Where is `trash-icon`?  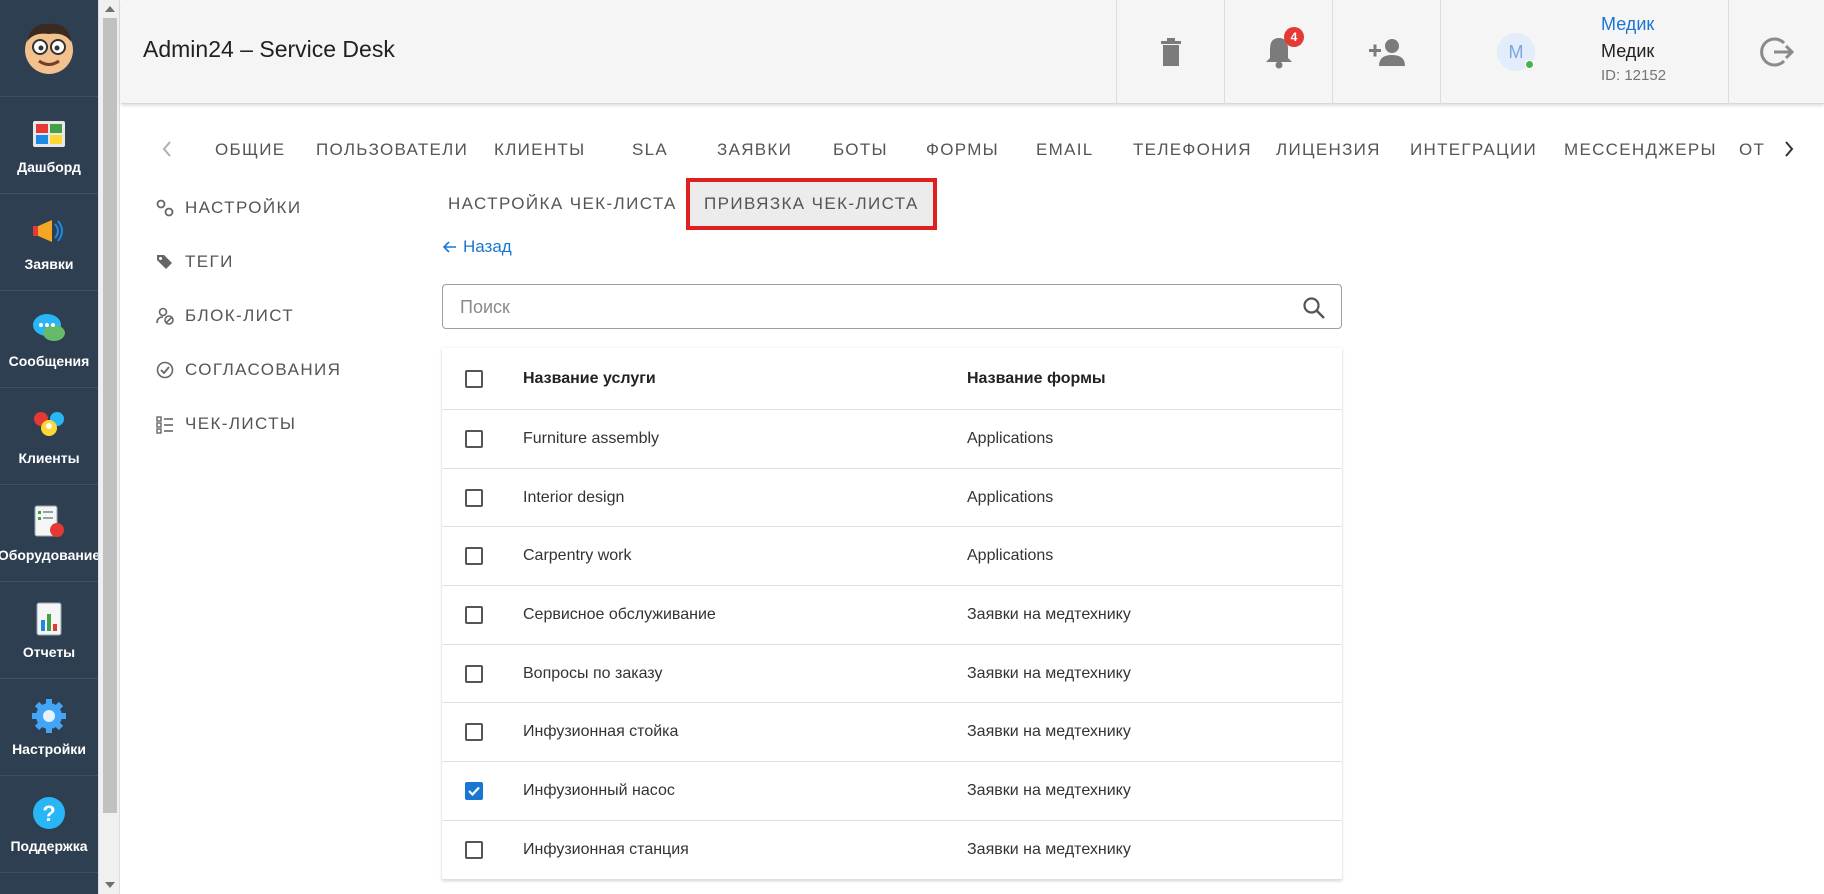
trash-icon is located at coordinates (1170, 52).